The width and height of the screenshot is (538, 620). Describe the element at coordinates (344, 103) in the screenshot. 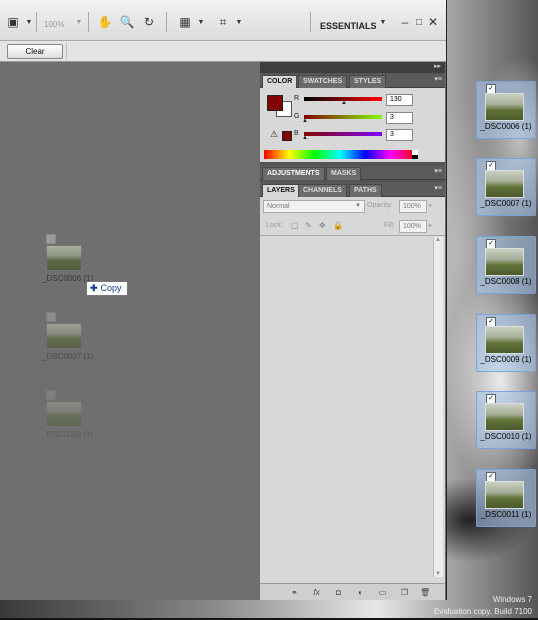

I see `channel-r-thumb: ▲` at that location.